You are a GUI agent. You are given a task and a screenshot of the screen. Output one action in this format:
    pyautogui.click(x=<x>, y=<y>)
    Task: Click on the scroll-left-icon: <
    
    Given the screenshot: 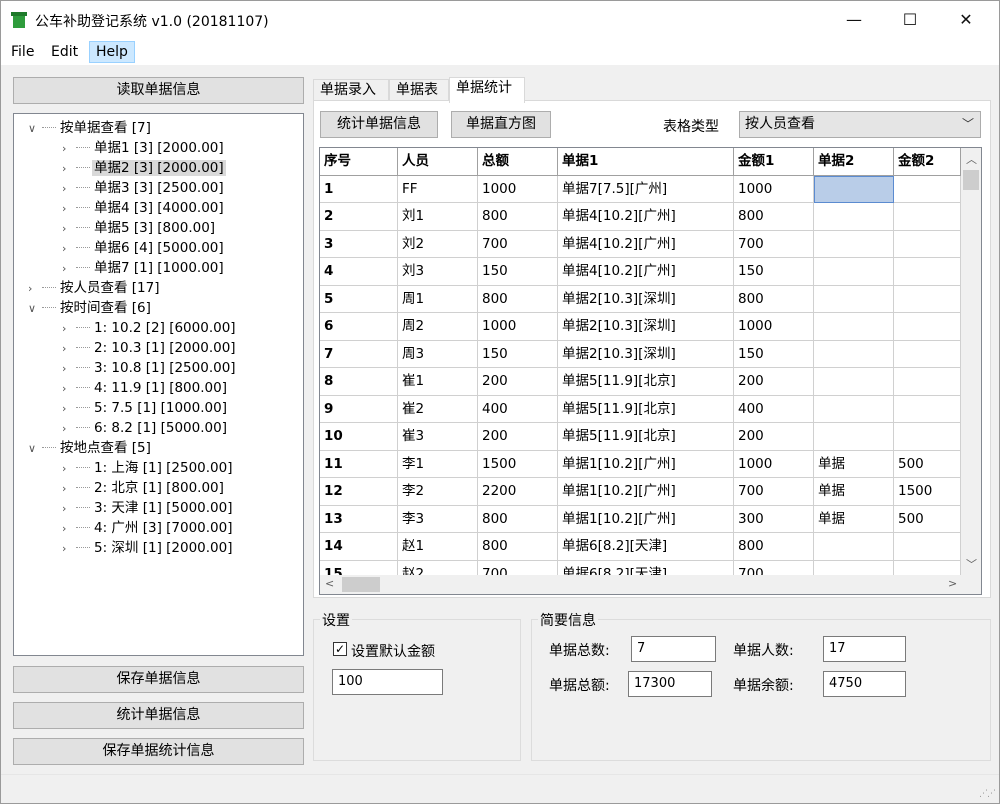 What is the action you would take?
    pyautogui.click(x=329, y=583)
    